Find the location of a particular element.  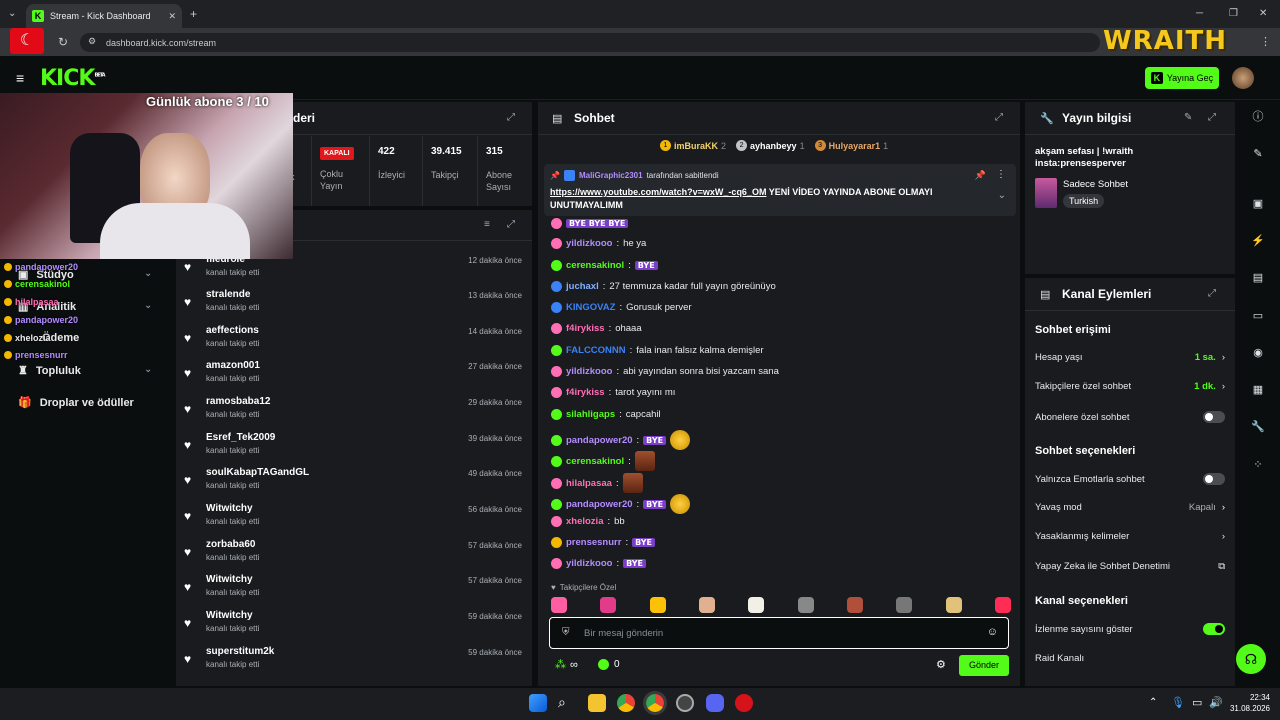

row-slow-mode: Yavaş mod Kapalı › is located at coordinates (1130, 507).